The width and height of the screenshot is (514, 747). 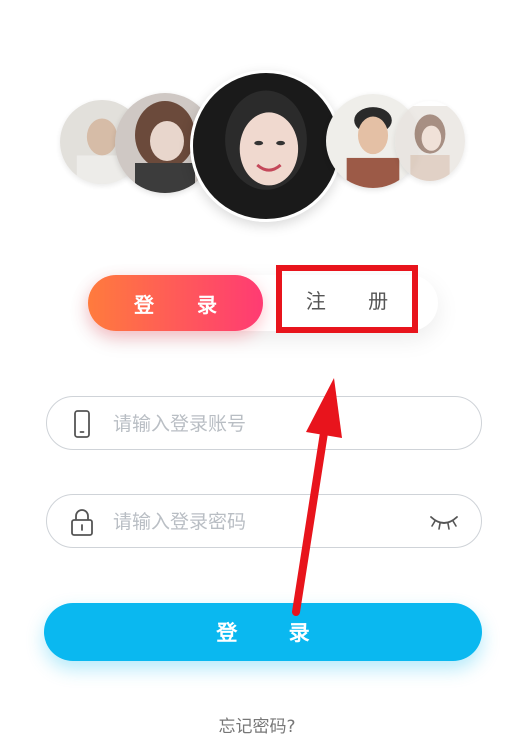 What do you see at coordinates (273, 424) in the screenshot?
I see `account-input` at bounding box center [273, 424].